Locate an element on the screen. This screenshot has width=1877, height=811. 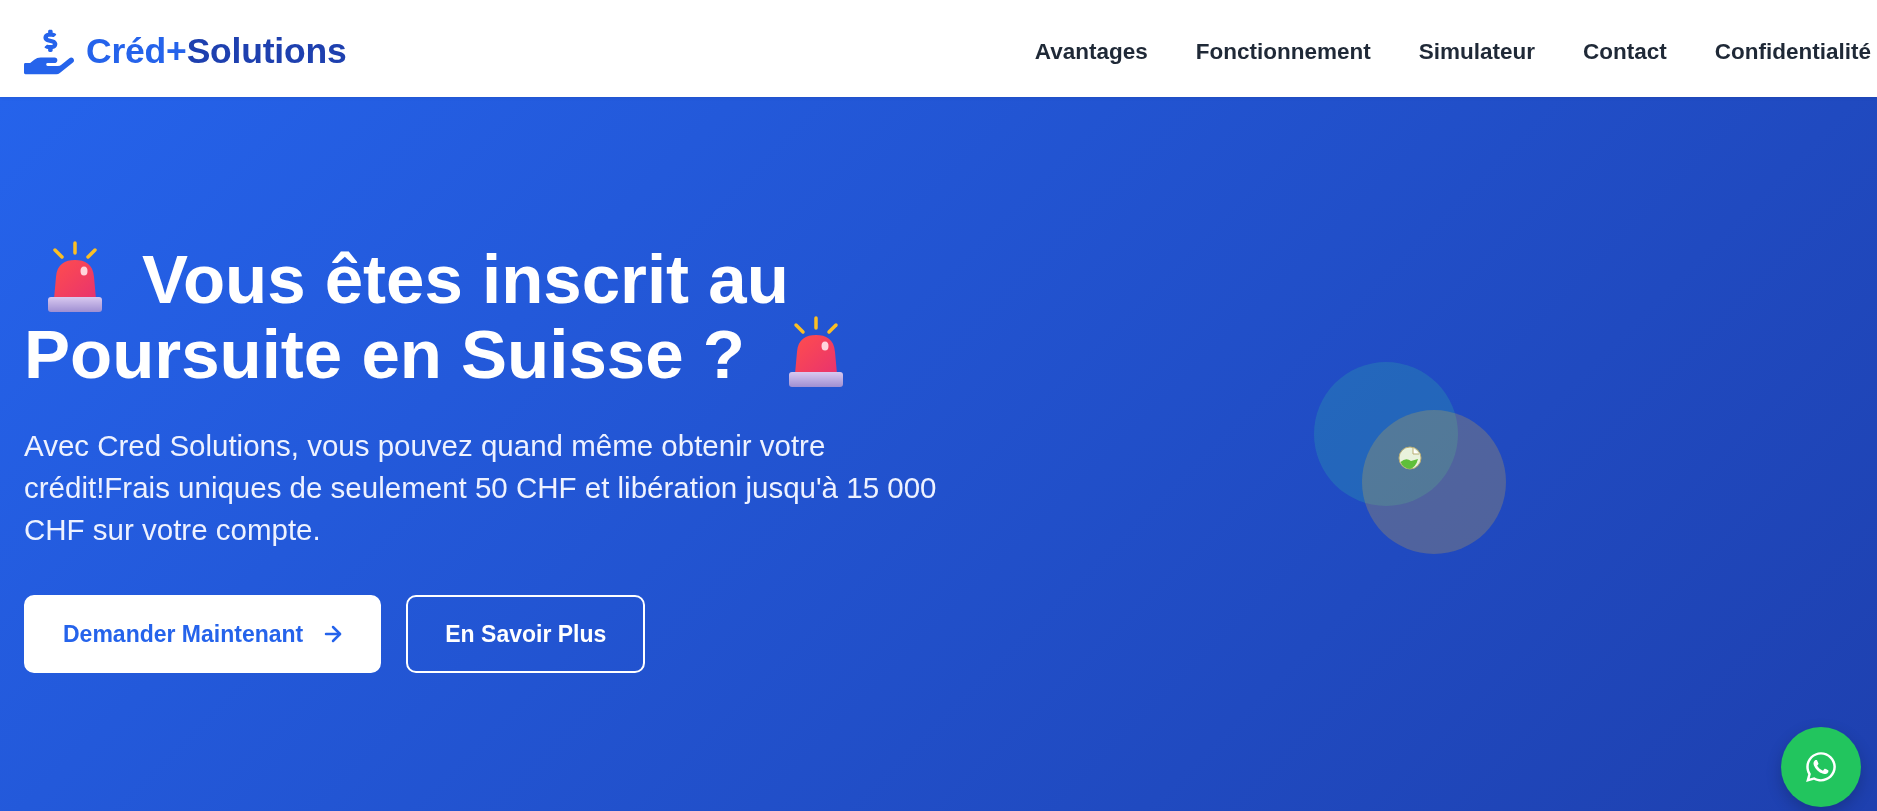
nav-link: Simulateur is located at coordinates (1476, 51).